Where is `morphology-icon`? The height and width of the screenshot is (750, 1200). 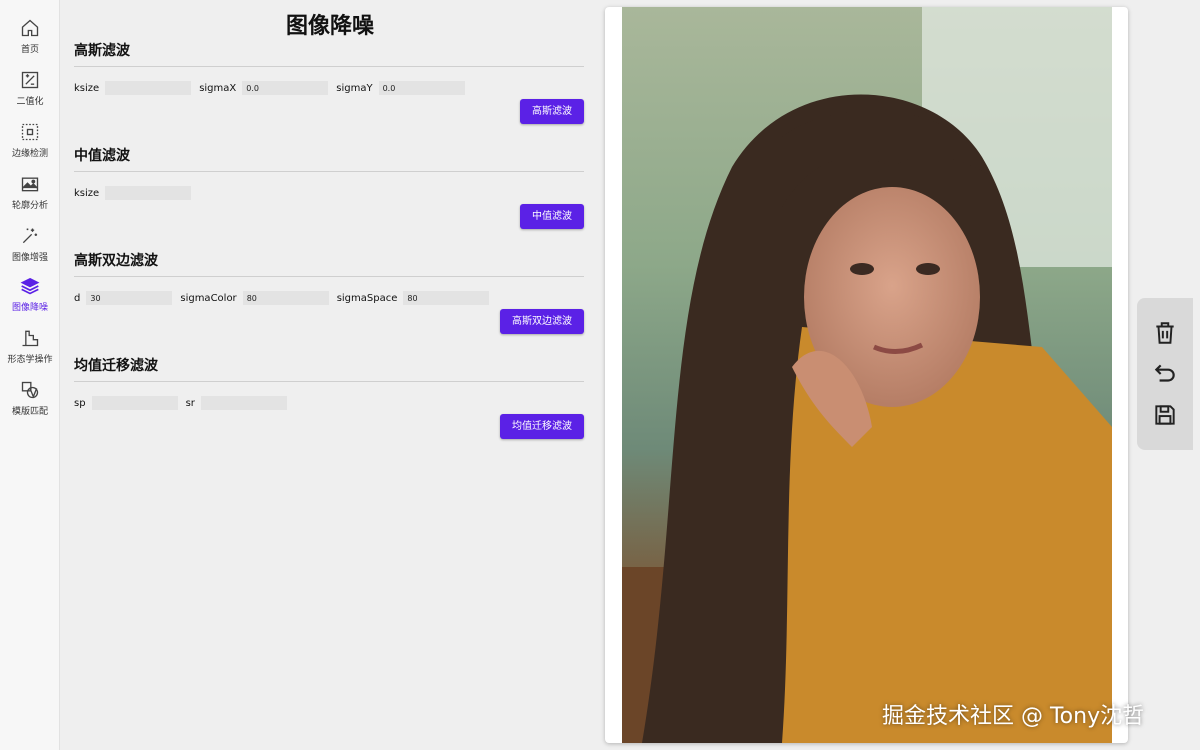
morphology-icon is located at coordinates (30, 338).